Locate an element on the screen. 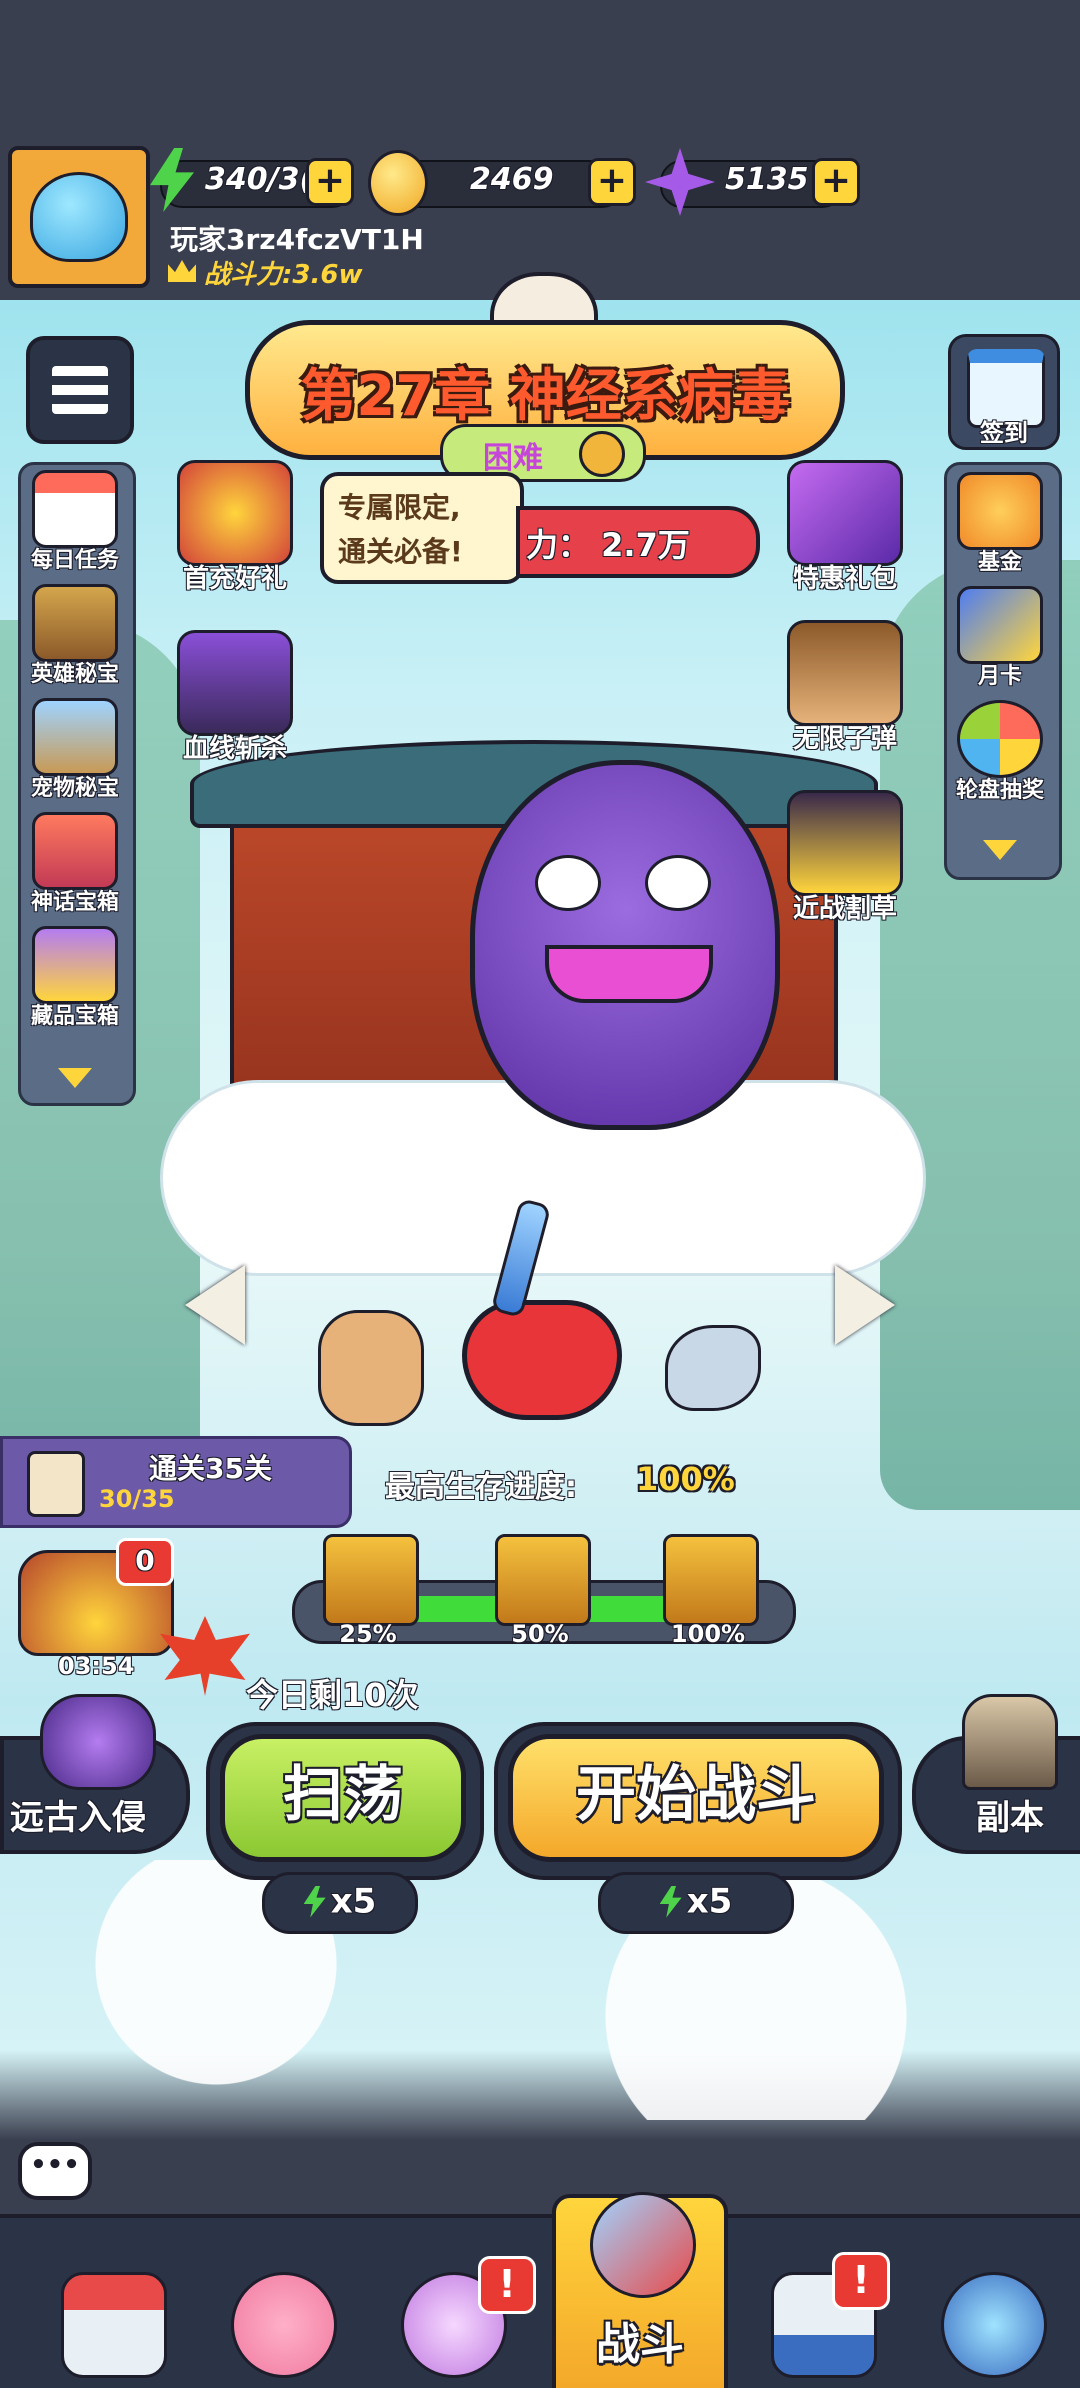 The height and width of the screenshot is (2388, 1080). player-name: 玩家3rz4fczVT1H is located at coordinates (297, 239).